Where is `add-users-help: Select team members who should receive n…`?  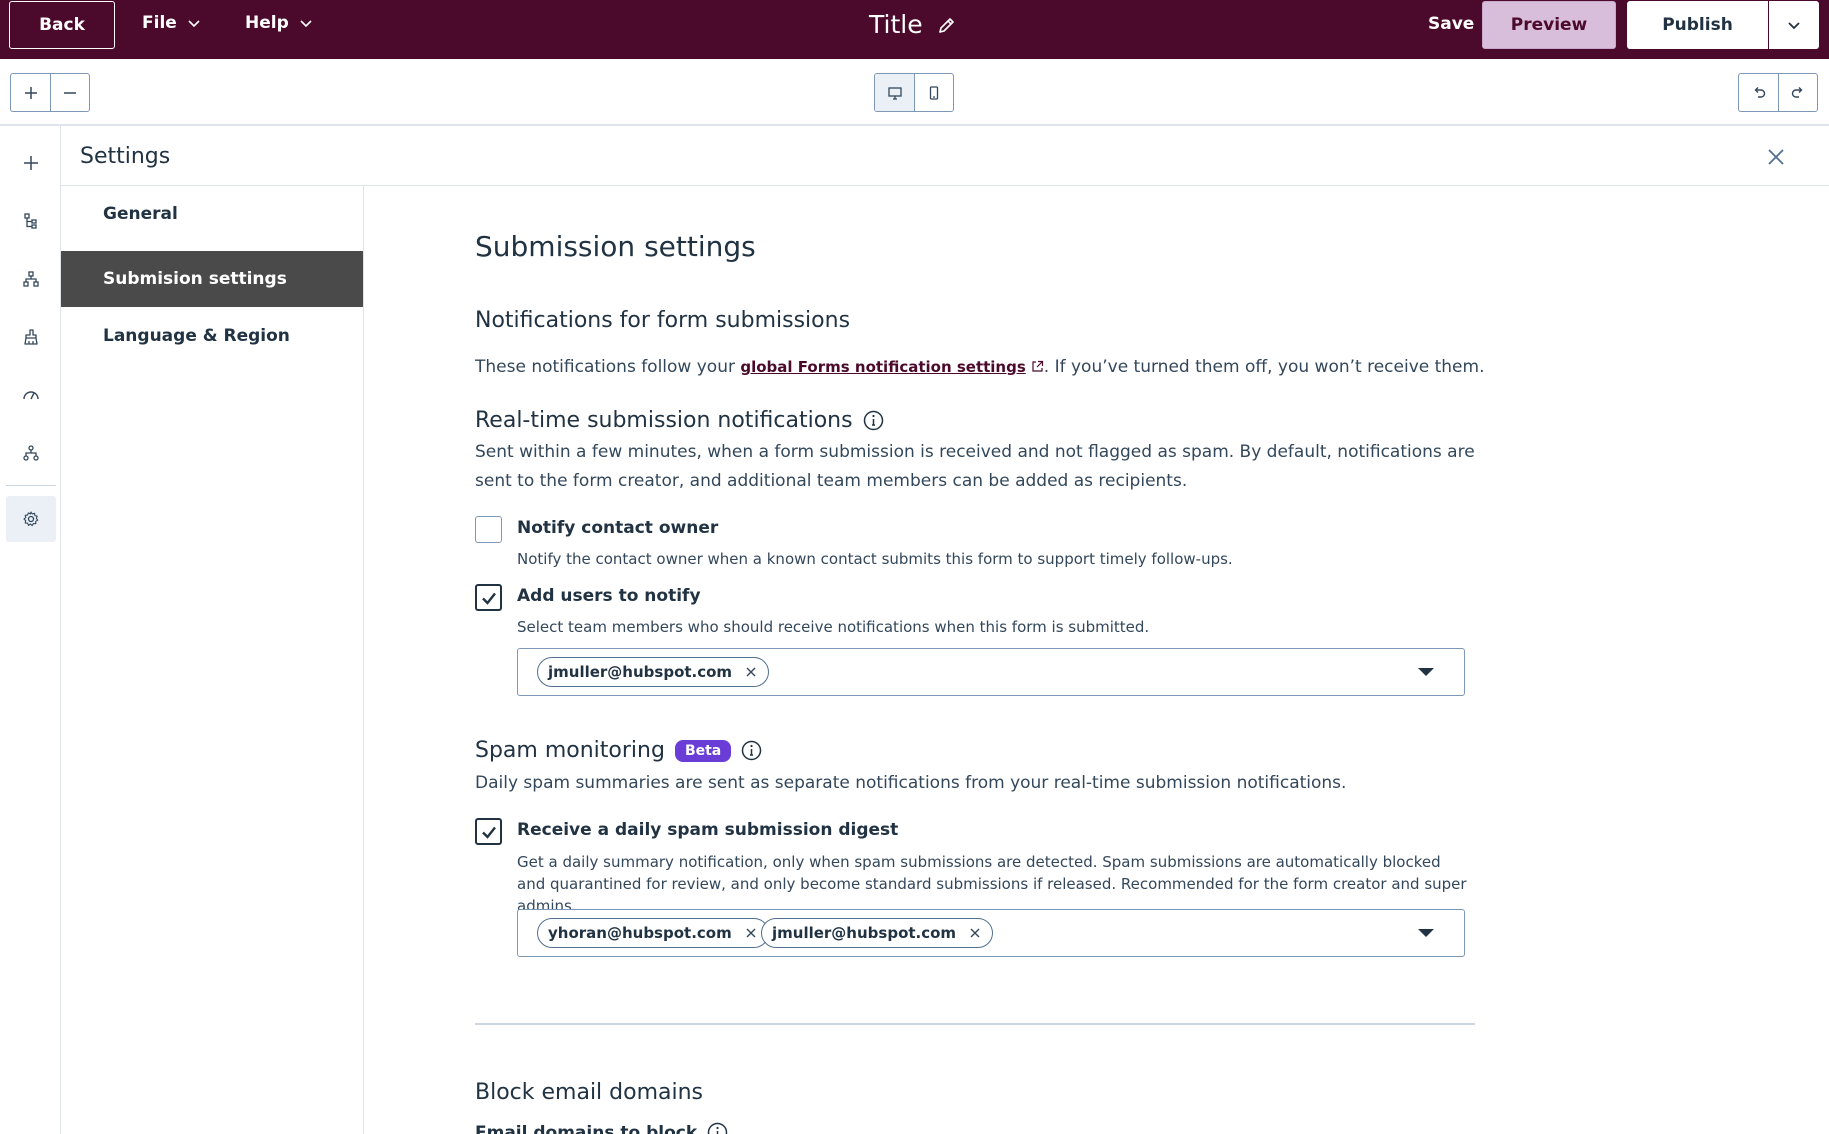
add-users-help: Select team members who should receive n… is located at coordinates (833, 627).